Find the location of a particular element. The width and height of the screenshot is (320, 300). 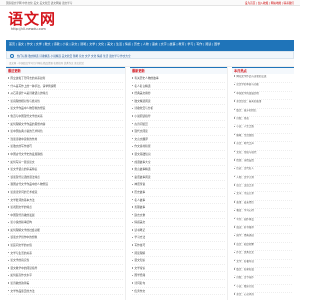

list-item-label: 随笔：生活感悟 is located at coordinates (245, 135).